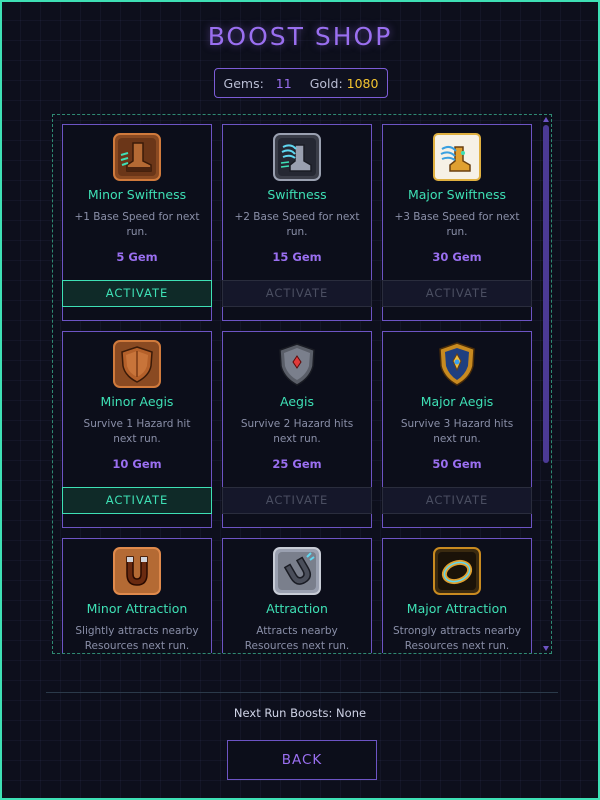  What do you see at coordinates (457, 571) in the screenshot?
I see `golden-magnet-icon` at bounding box center [457, 571].